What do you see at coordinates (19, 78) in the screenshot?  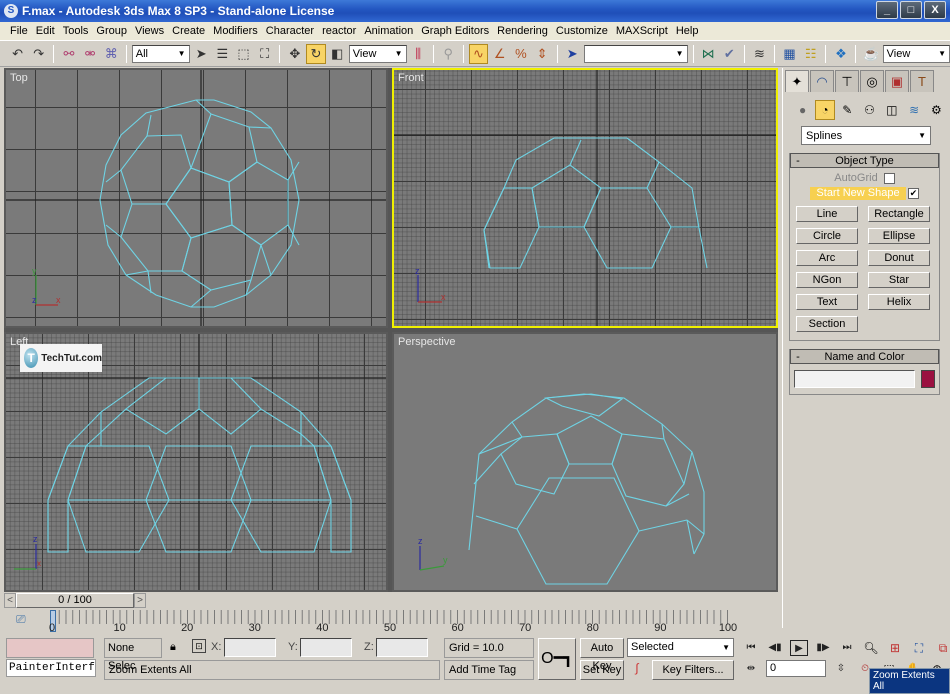 I see `viewport-label: Top` at bounding box center [19, 78].